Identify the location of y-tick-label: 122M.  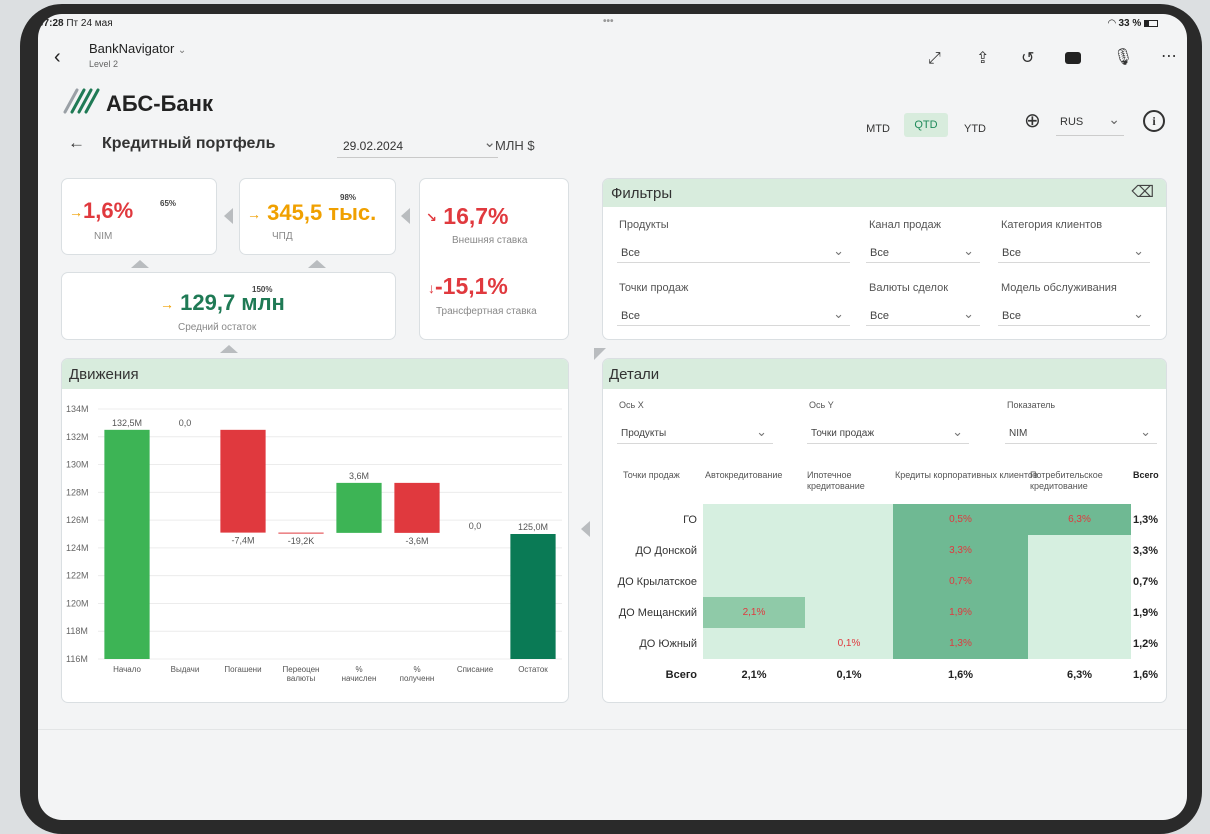
(77, 576).